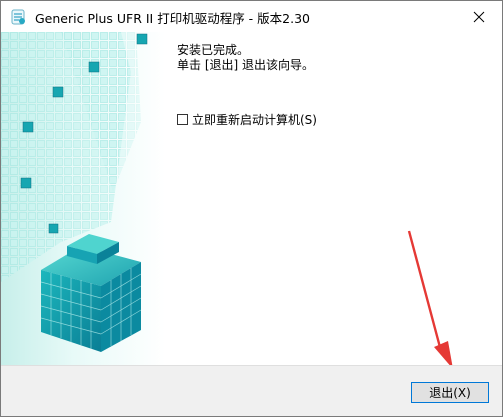  I want to click on button-bar: 退出(X), so click(251, 390).